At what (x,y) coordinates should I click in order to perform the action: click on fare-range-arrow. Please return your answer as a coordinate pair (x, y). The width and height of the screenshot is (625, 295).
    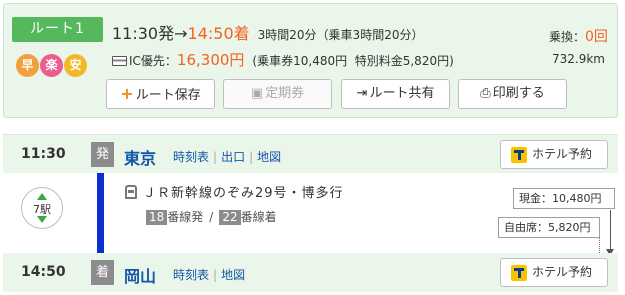
    Looking at the image, I should click on (610, 233).